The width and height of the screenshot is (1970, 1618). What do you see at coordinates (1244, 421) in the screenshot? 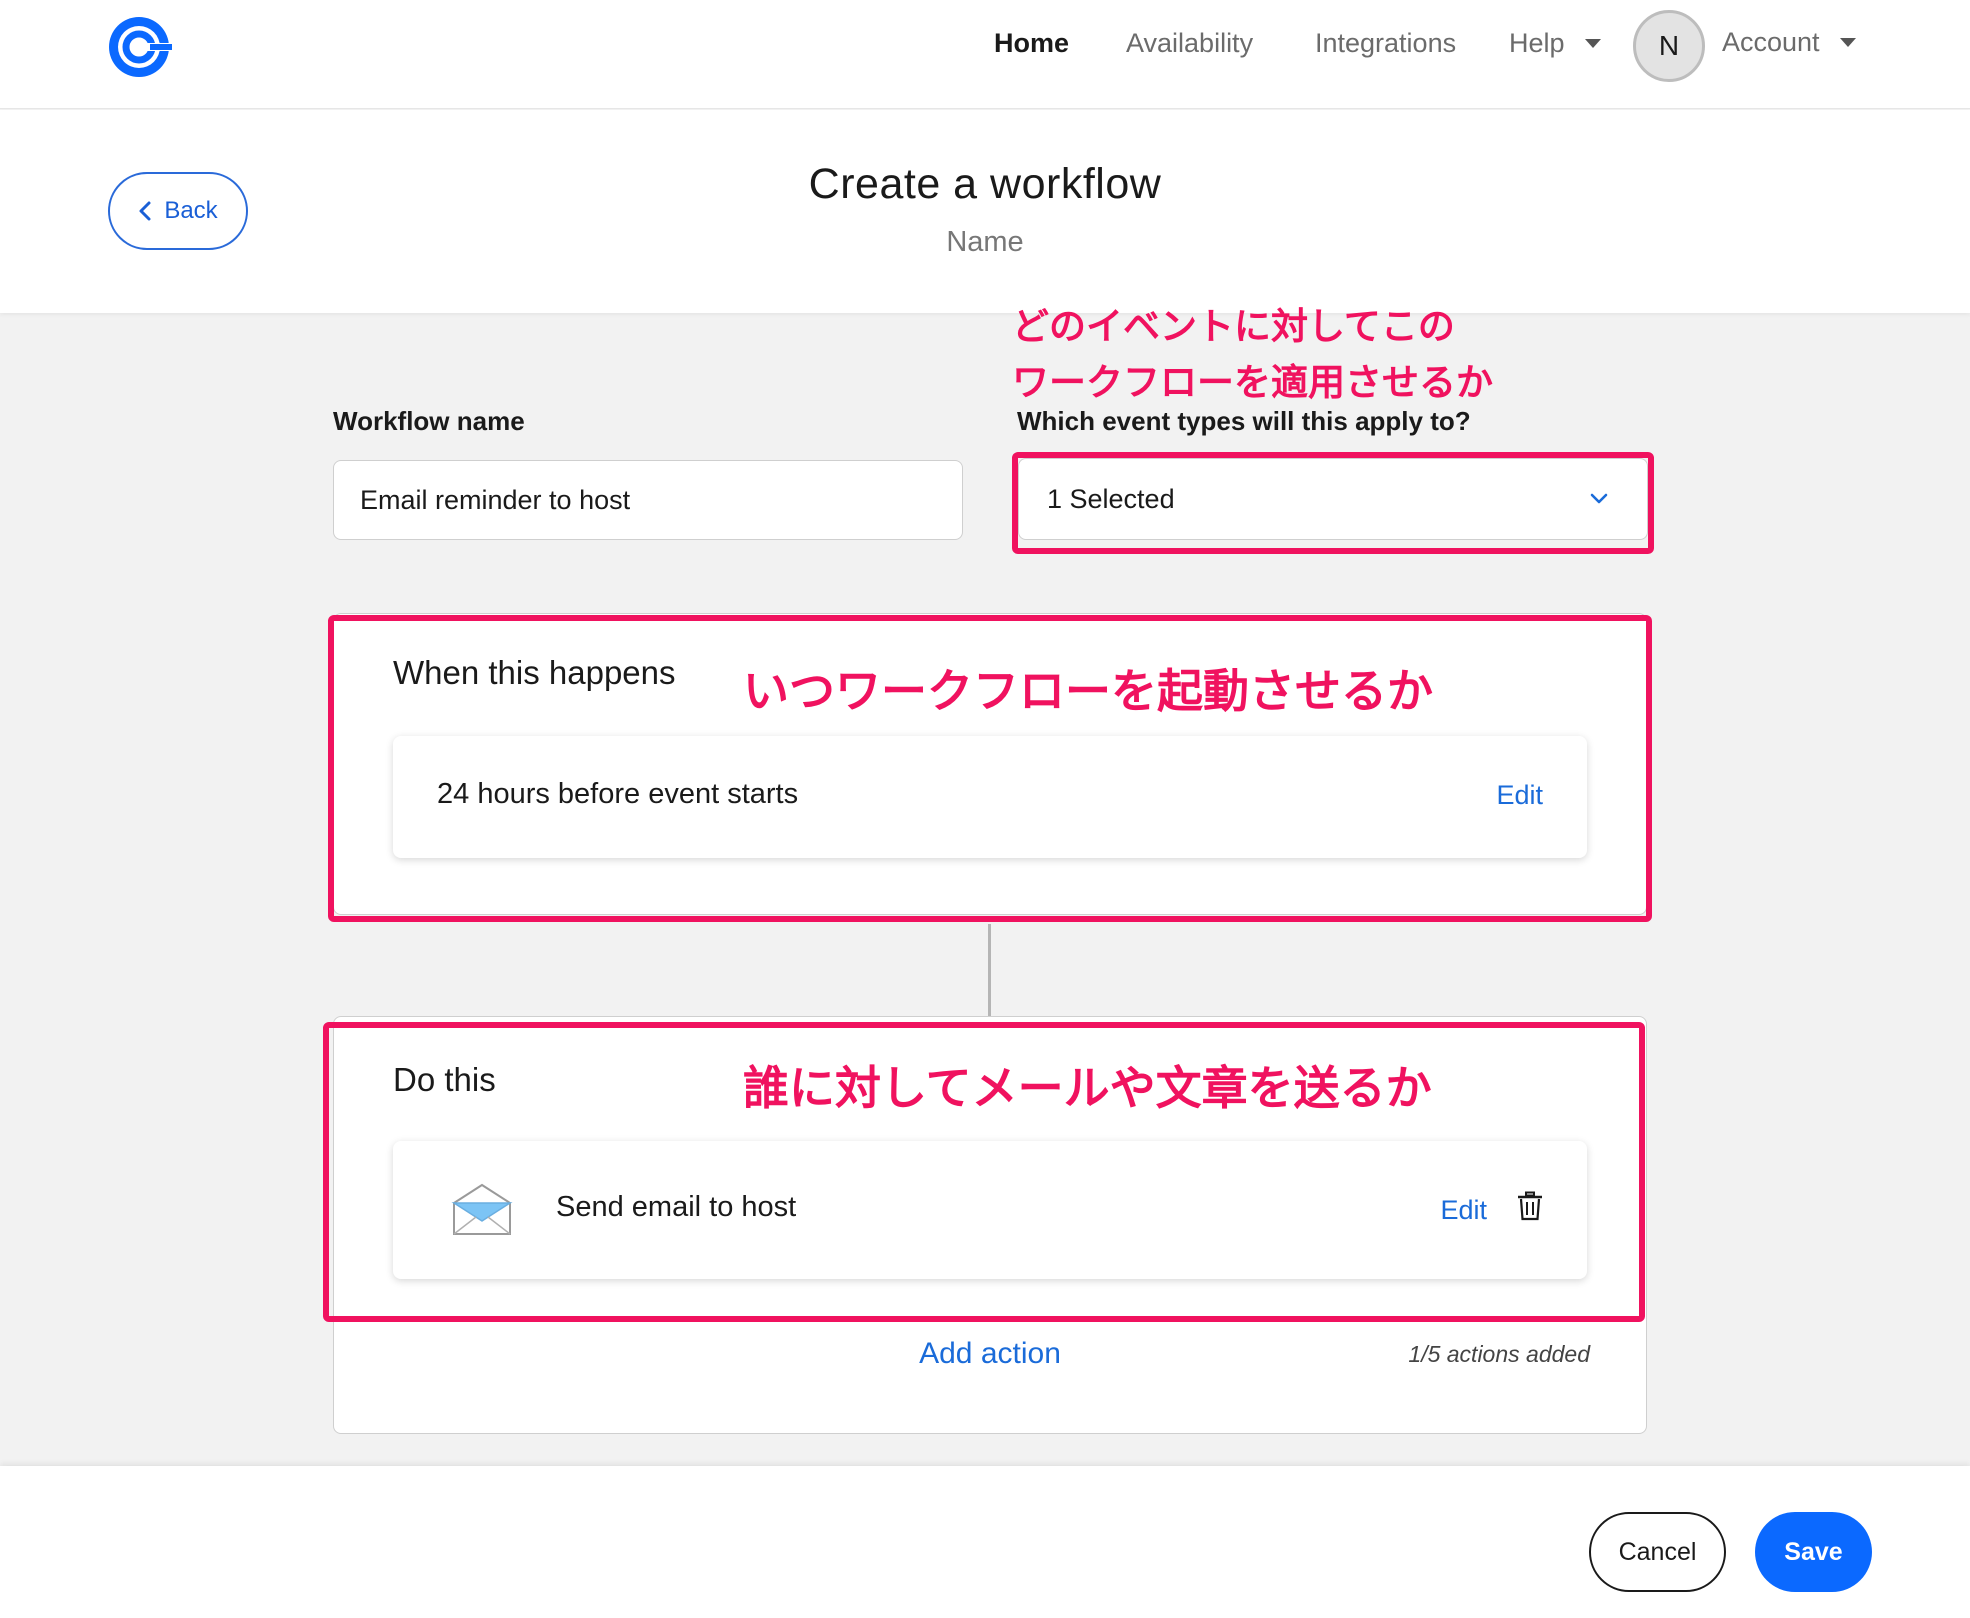
I see `event-types-label: Which event types will this apply to?` at bounding box center [1244, 421].